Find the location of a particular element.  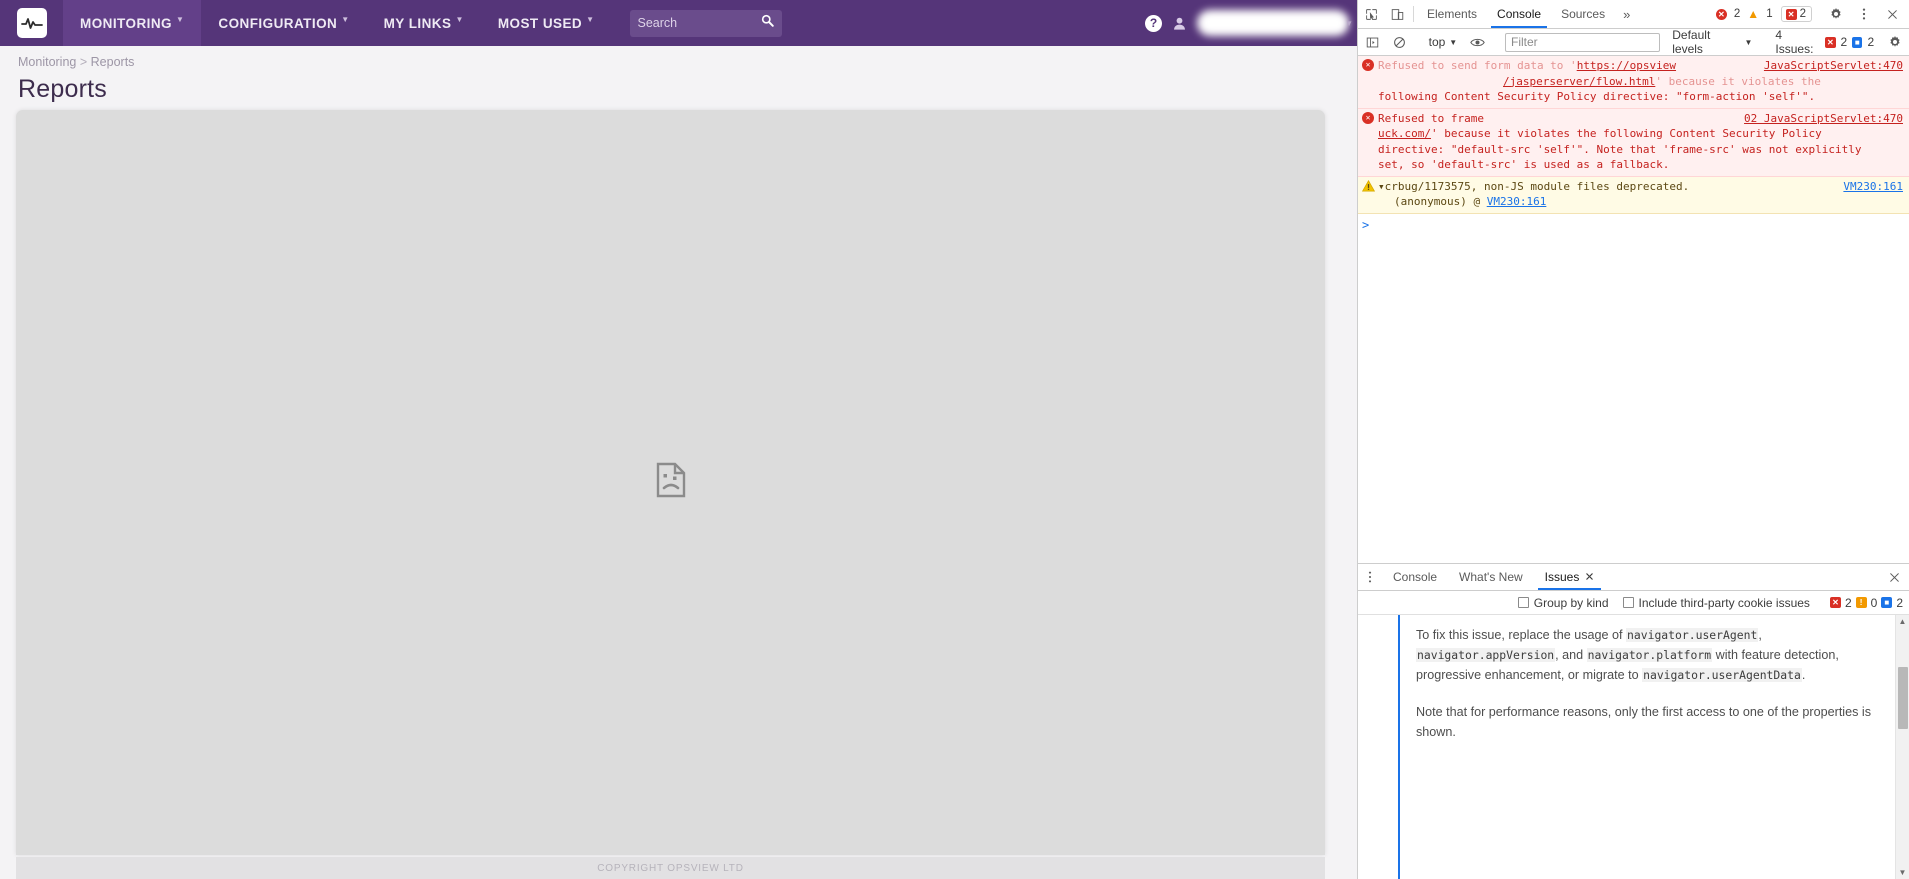

include-third-party-label: Include third-party cookie issues is located at coordinates (1724, 602).